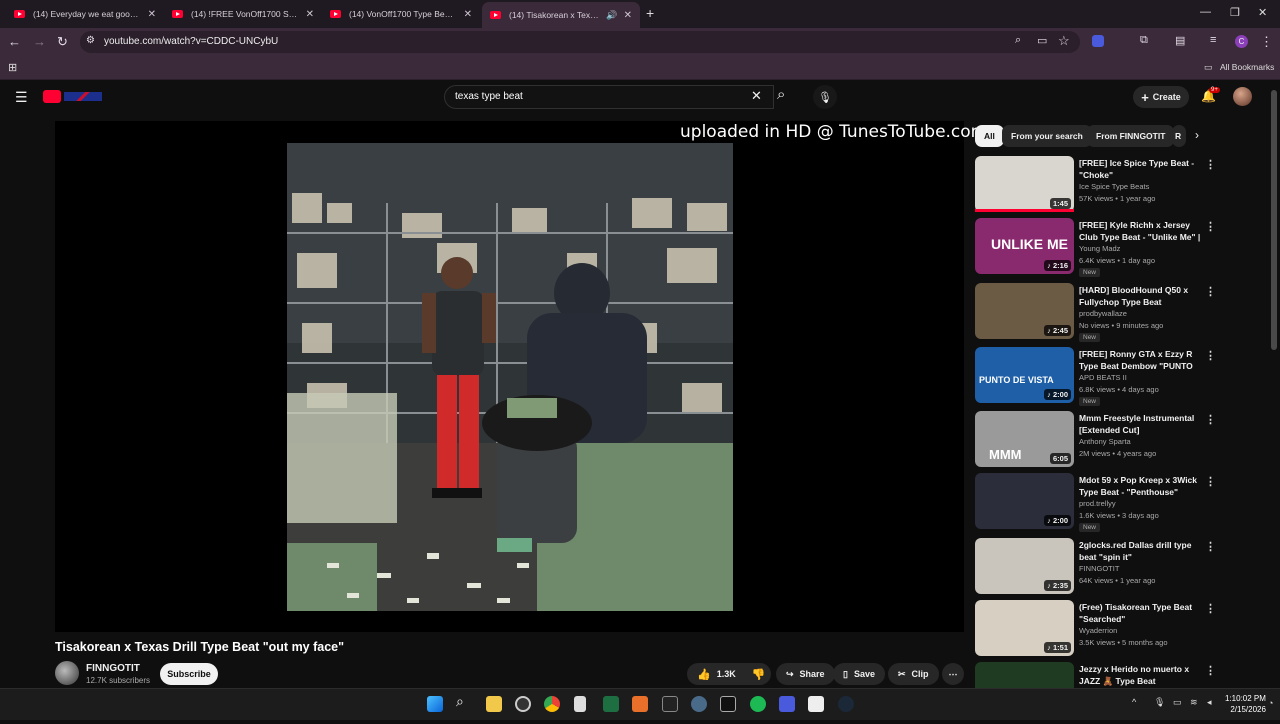  What do you see at coordinates (14, 41) in the screenshot?
I see `back-icon: ←` at bounding box center [14, 41].